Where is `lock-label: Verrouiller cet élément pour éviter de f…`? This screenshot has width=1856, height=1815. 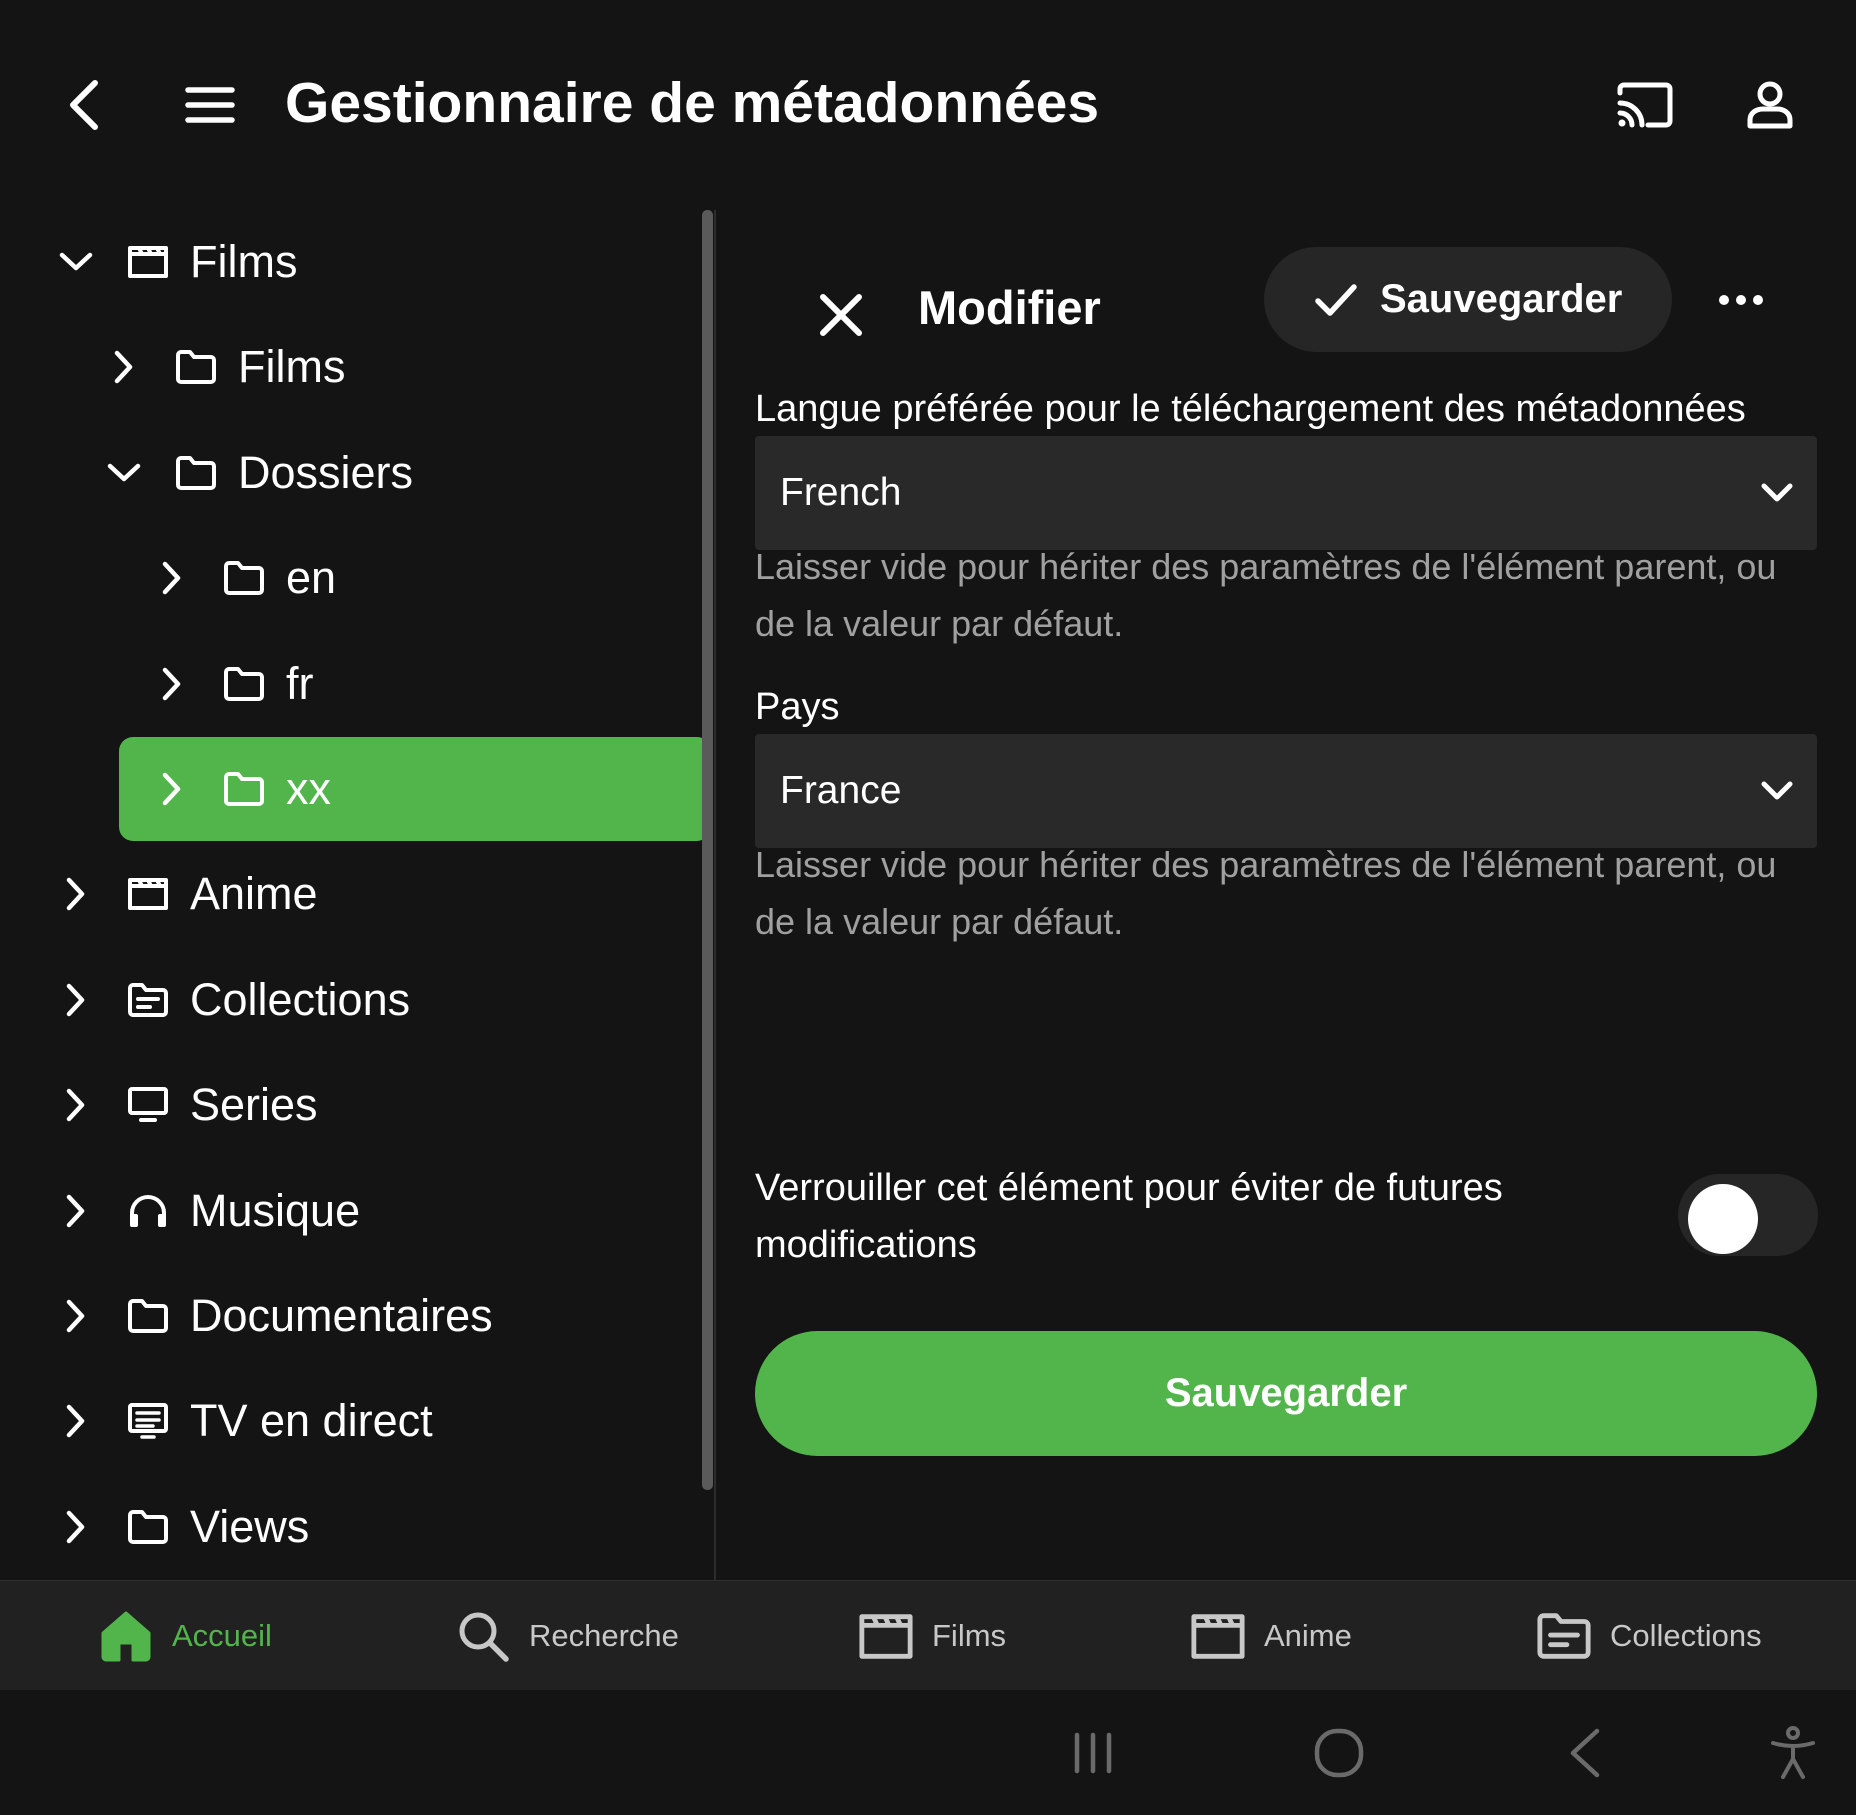 lock-label: Verrouiller cet élément pour éviter de f… is located at coordinates (1129, 1216).